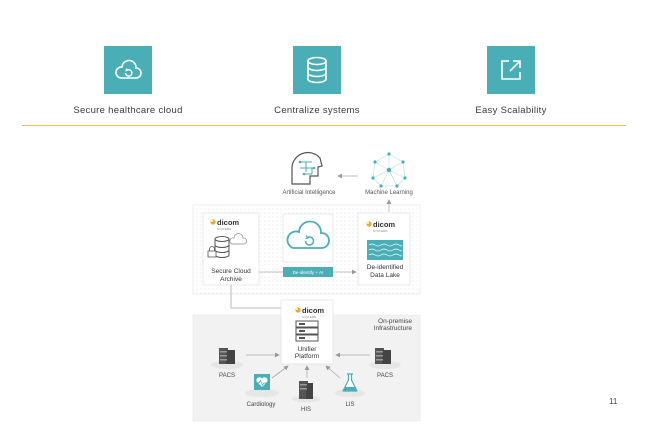 Image resolution: width=648 pixels, height=432 pixels. What do you see at coordinates (613, 401) in the screenshot?
I see `page-number: 11` at bounding box center [613, 401].